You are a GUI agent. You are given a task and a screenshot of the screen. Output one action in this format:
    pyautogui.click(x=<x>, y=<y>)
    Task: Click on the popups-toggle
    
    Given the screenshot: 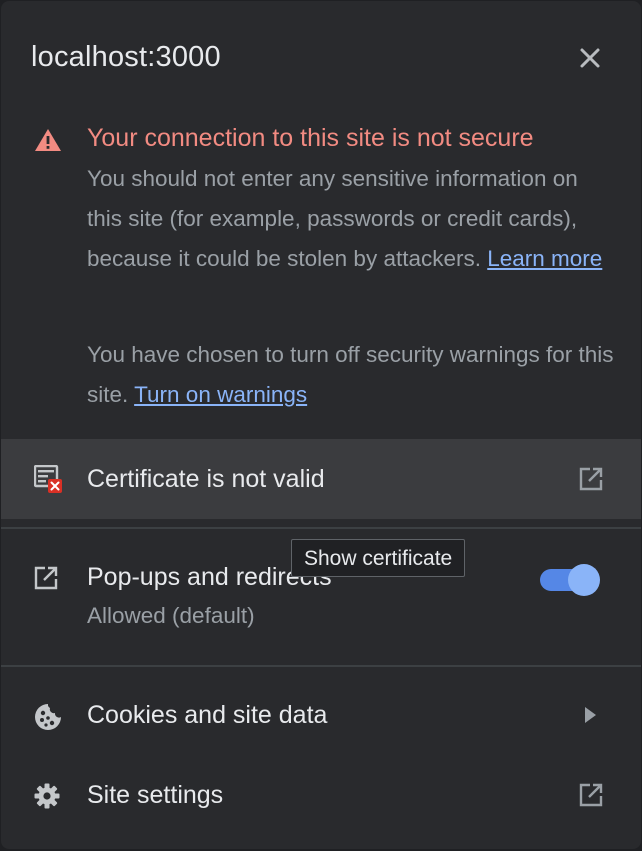 What is the action you would take?
    pyautogui.click(x=569, y=579)
    